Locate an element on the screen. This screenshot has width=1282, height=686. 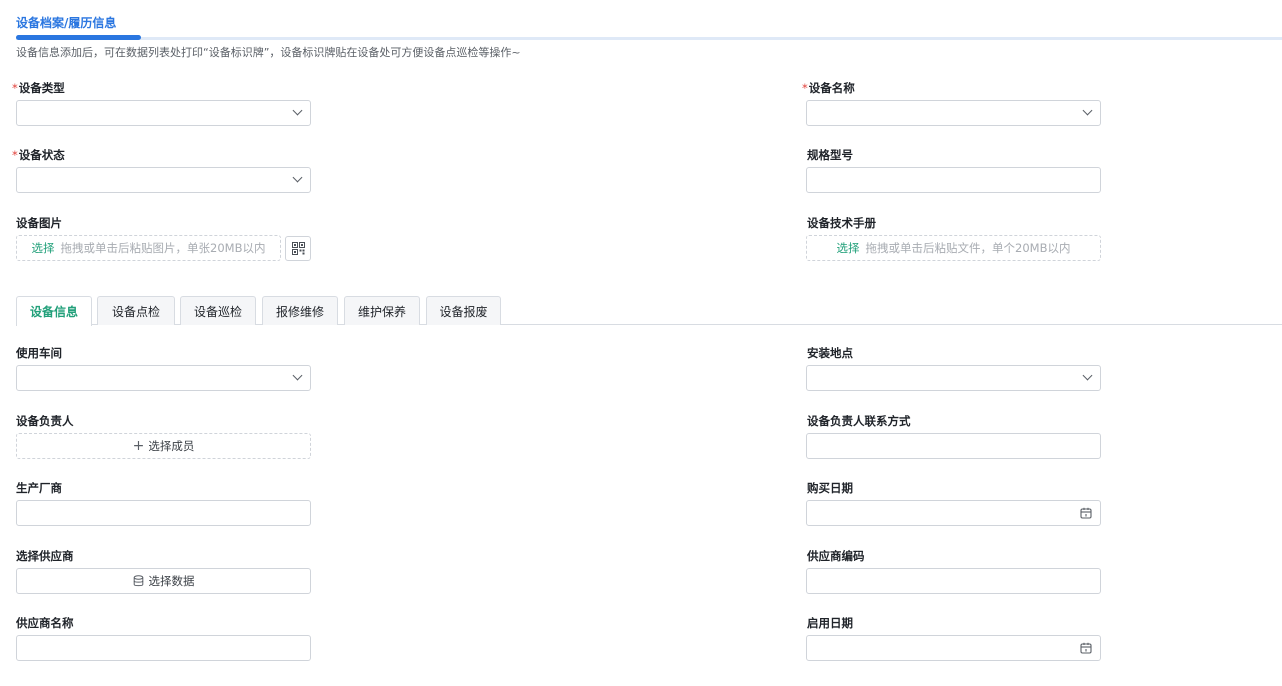
select-data-label: 选择数据 is located at coordinates (171, 581).